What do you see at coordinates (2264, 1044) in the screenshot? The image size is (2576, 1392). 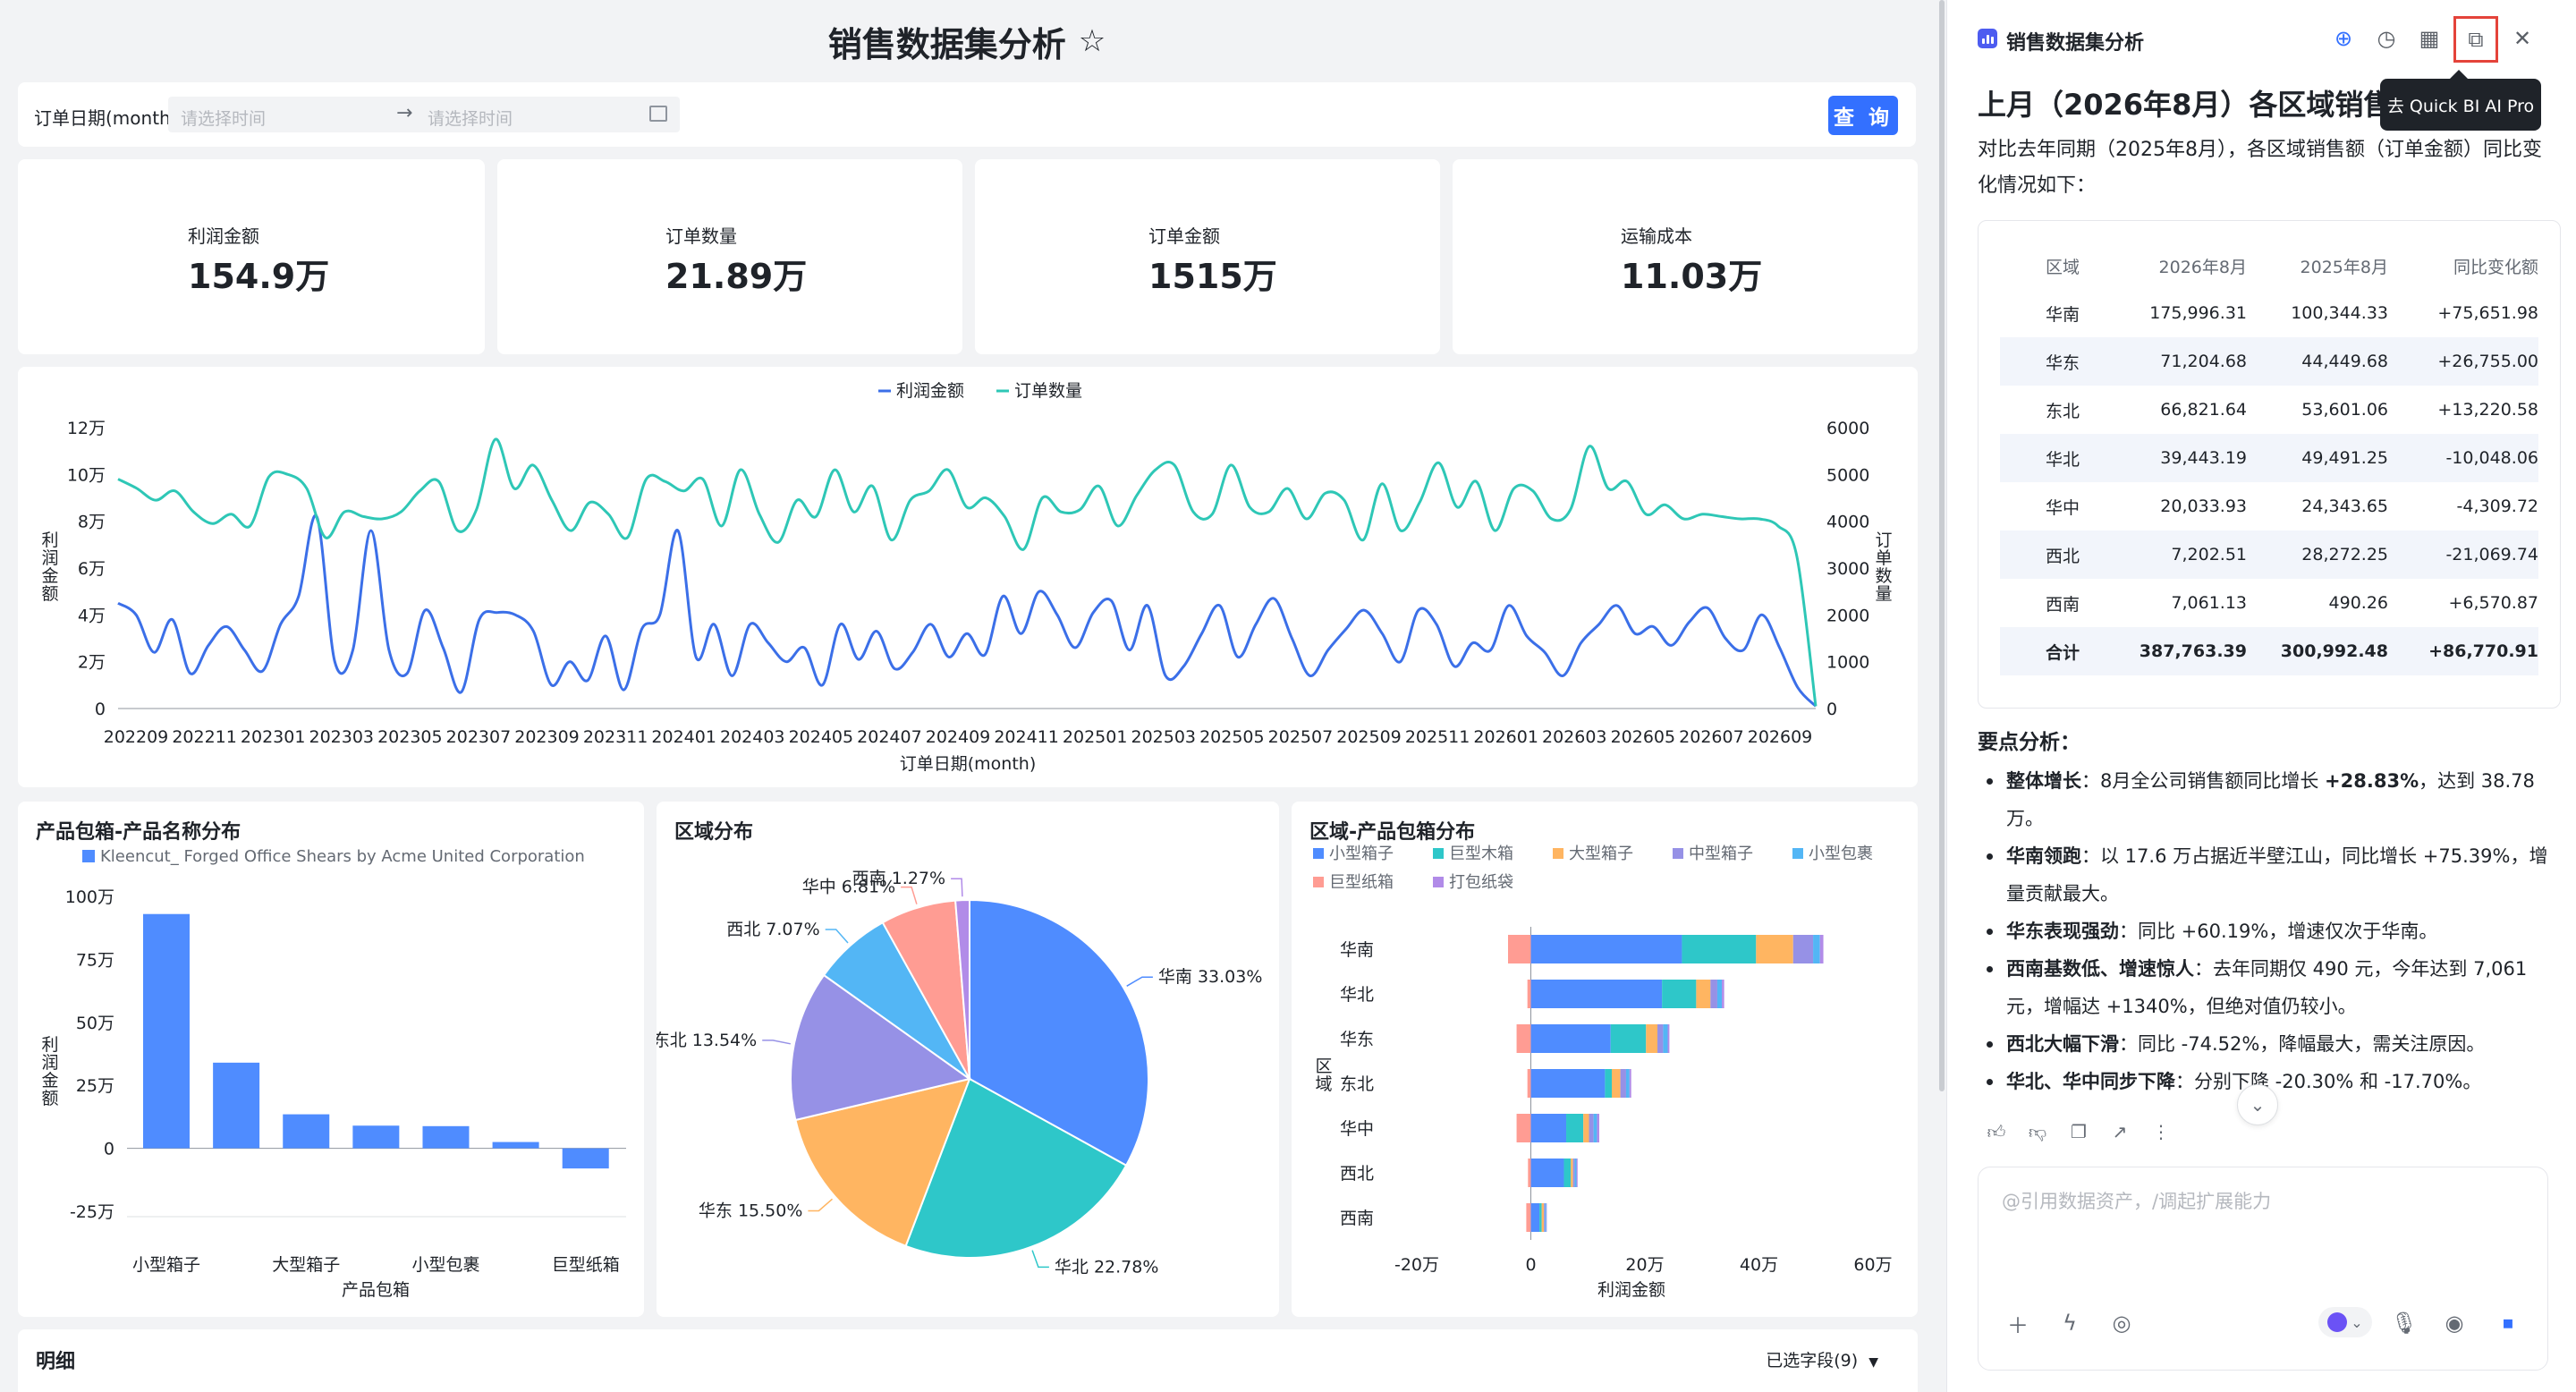 I see `key-point: 西北大幅下滑：同比 -74.52%，降幅最大，需关注原因。` at bounding box center [2264, 1044].